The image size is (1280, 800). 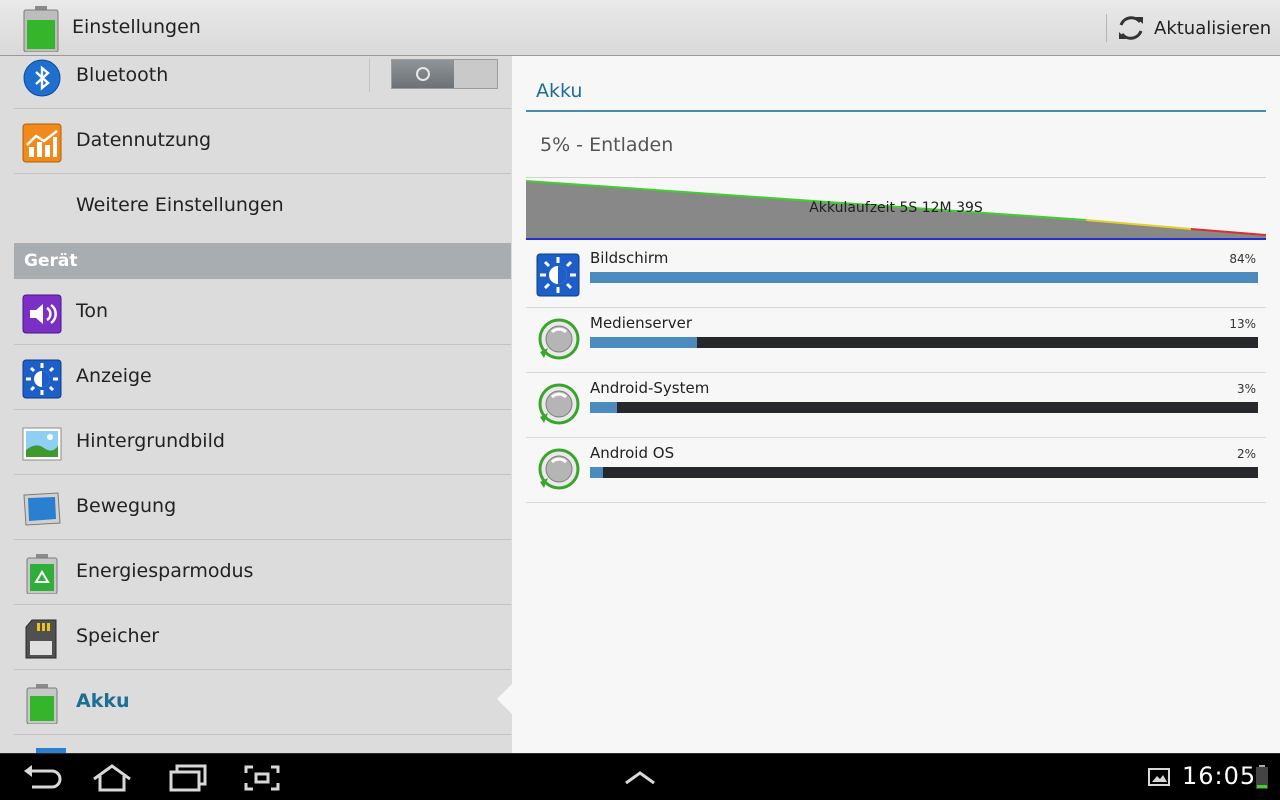 What do you see at coordinates (262, 507) in the screenshot?
I see `sidebar-item-motion: Bewegung` at bounding box center [262, 507].